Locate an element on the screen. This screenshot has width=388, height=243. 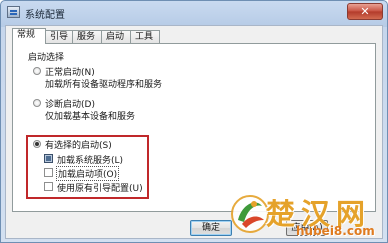
startup-selection-title: 启动选择 is located at coordinates (46, 58).